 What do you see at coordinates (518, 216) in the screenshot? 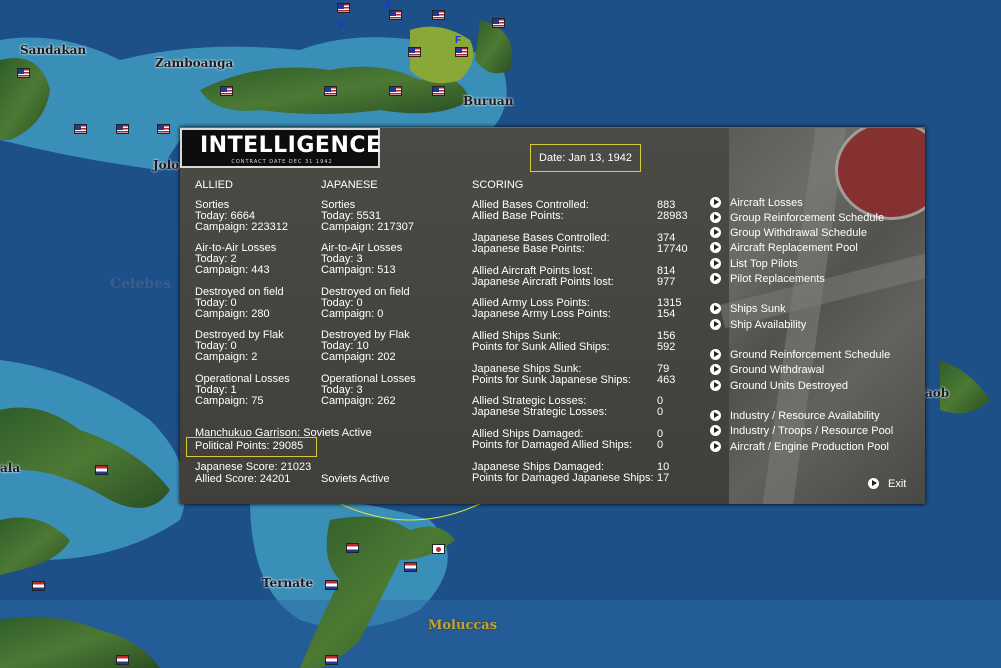
I see `score-label: Allied Base Points:` at bounding box center [518, 216].